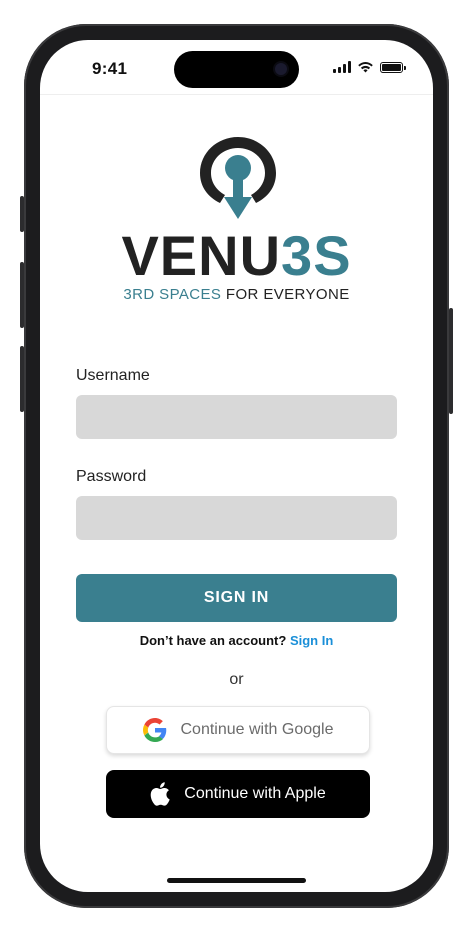 The image size is (473, 932). I want to click on brand-name-part1: VENU, so click(201, 255).